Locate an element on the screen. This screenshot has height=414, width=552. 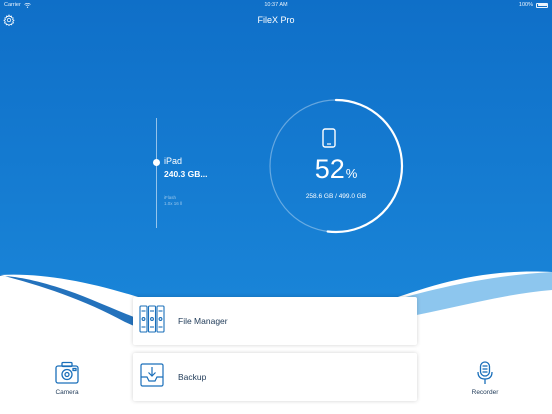
status-right: 100% is located at coordinates (533, 5).